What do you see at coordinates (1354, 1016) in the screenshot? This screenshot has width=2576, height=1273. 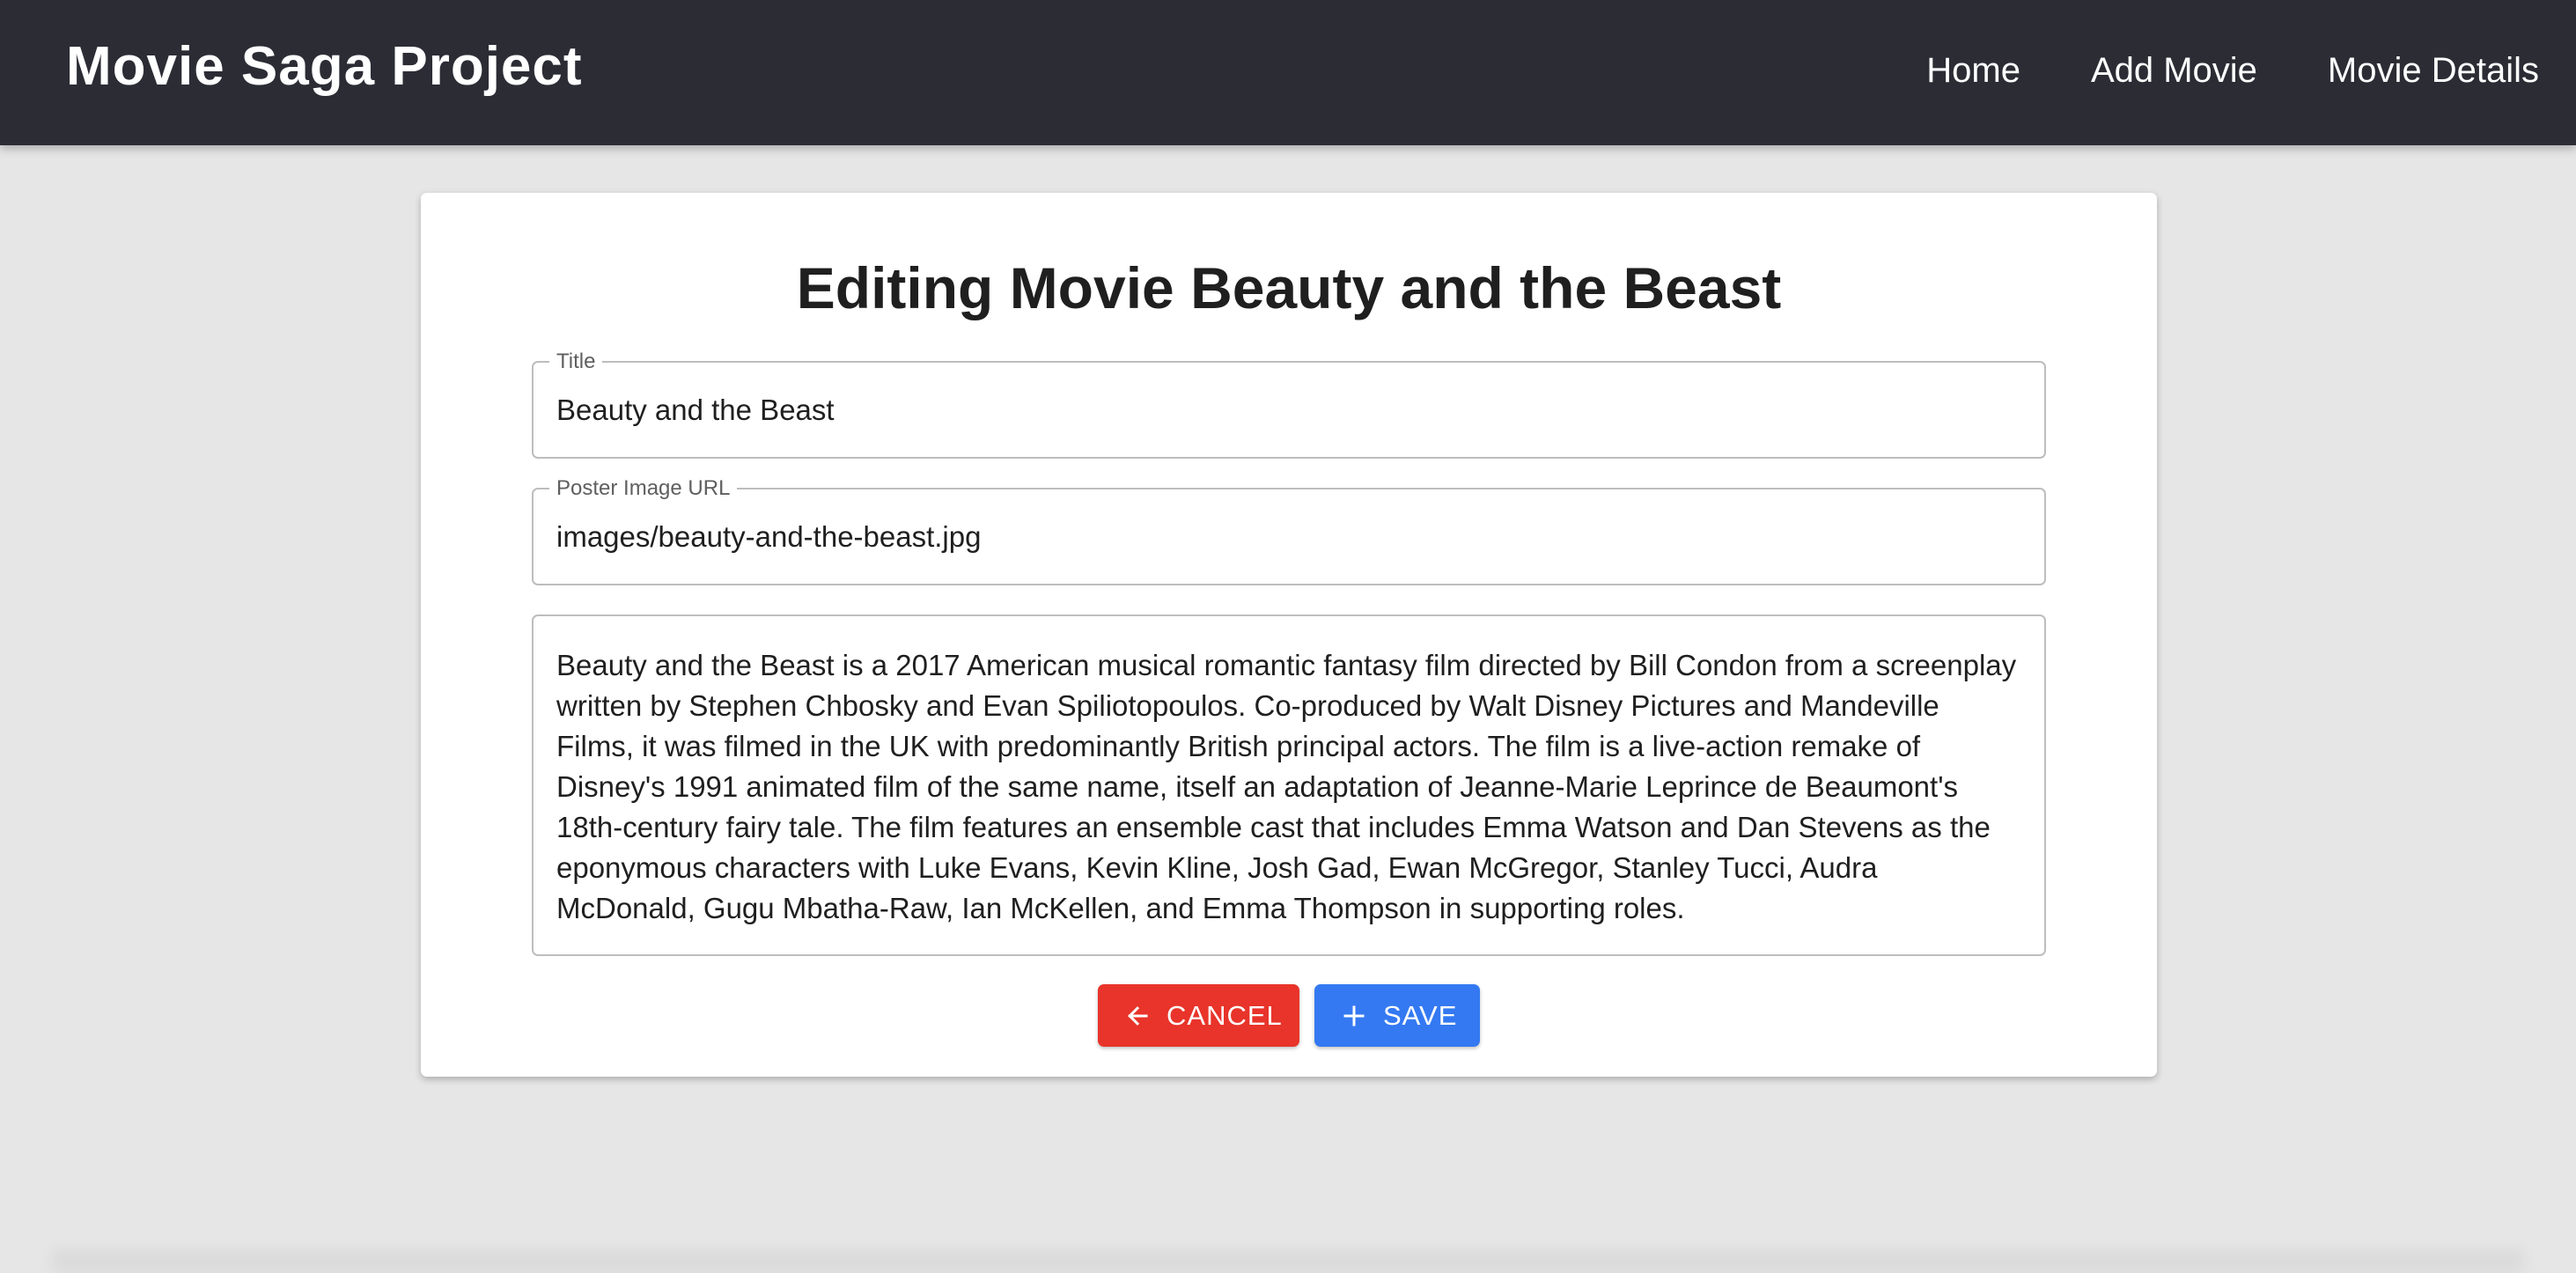 I see `plus-icon` at bounding box center [1354, 1016].